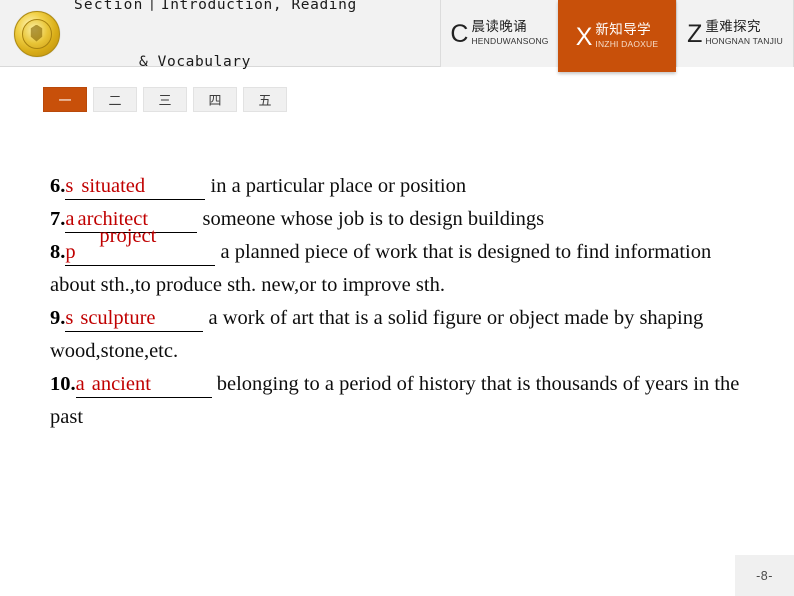 This screenshot has width=794, height=596. Describe the element at coordinates (258, 6) in the screenshot. I see `section-name-line1: Introduction, Reading` at that location.